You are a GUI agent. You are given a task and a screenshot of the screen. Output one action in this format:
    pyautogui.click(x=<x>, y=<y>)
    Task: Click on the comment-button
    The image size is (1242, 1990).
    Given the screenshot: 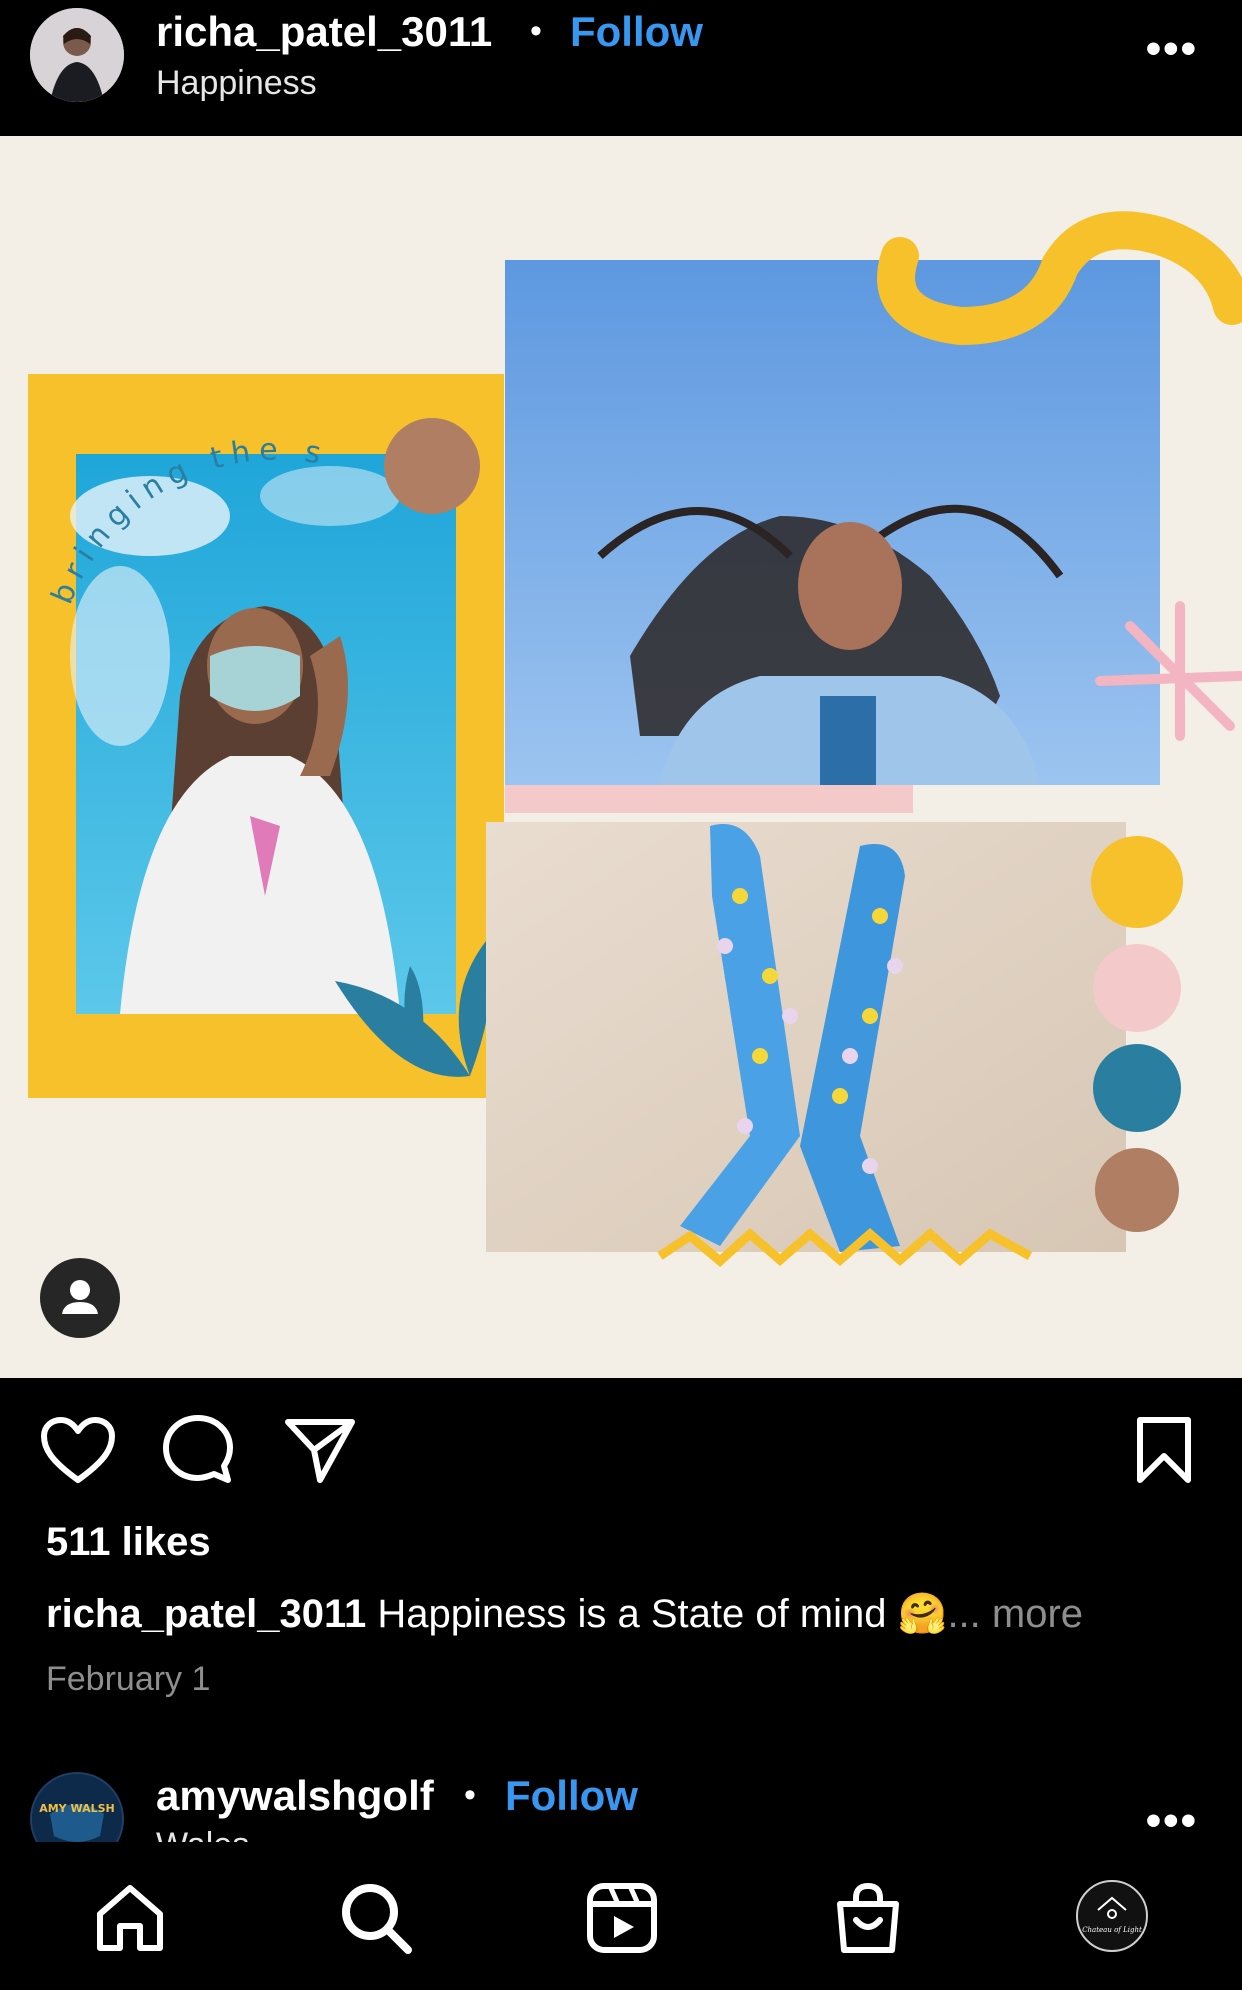 What is the action you would take?
    pyautogui.click(x=198, y=1452)
    